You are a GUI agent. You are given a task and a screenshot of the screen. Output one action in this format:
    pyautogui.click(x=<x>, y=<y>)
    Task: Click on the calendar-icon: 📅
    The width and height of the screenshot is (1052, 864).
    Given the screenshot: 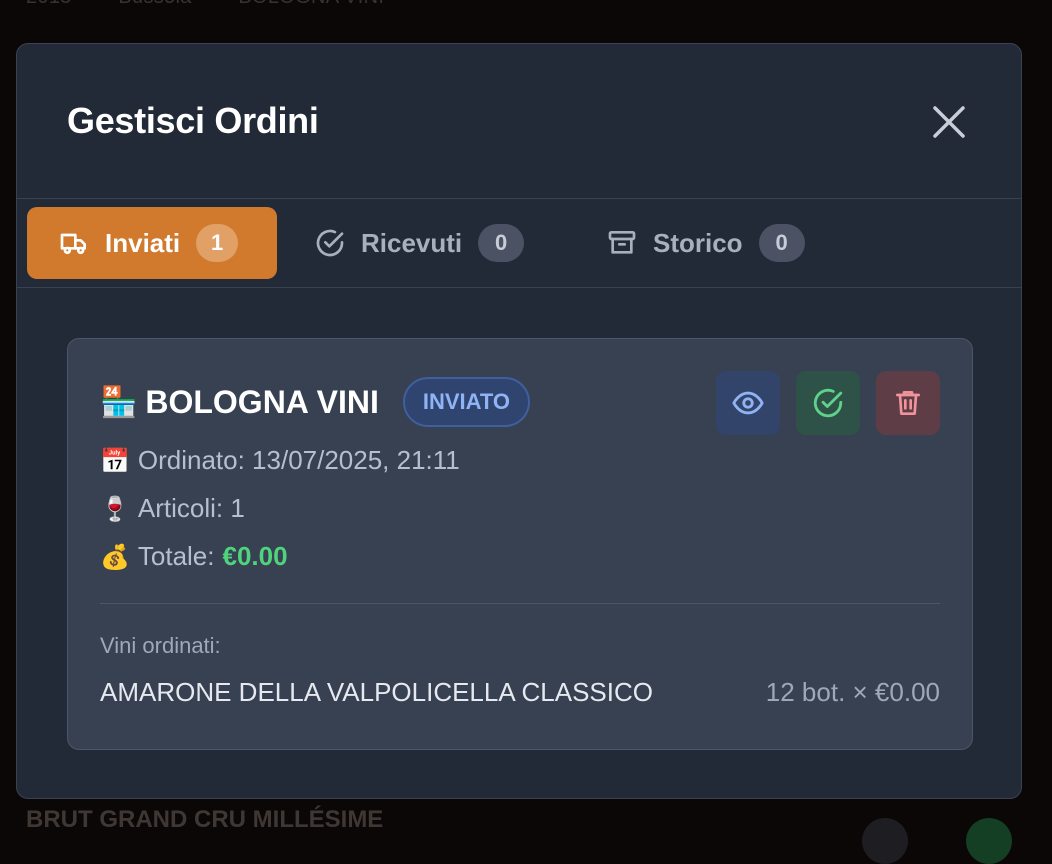 What is the action you would take?
    pyautogui.click(x=115, y=460)
    